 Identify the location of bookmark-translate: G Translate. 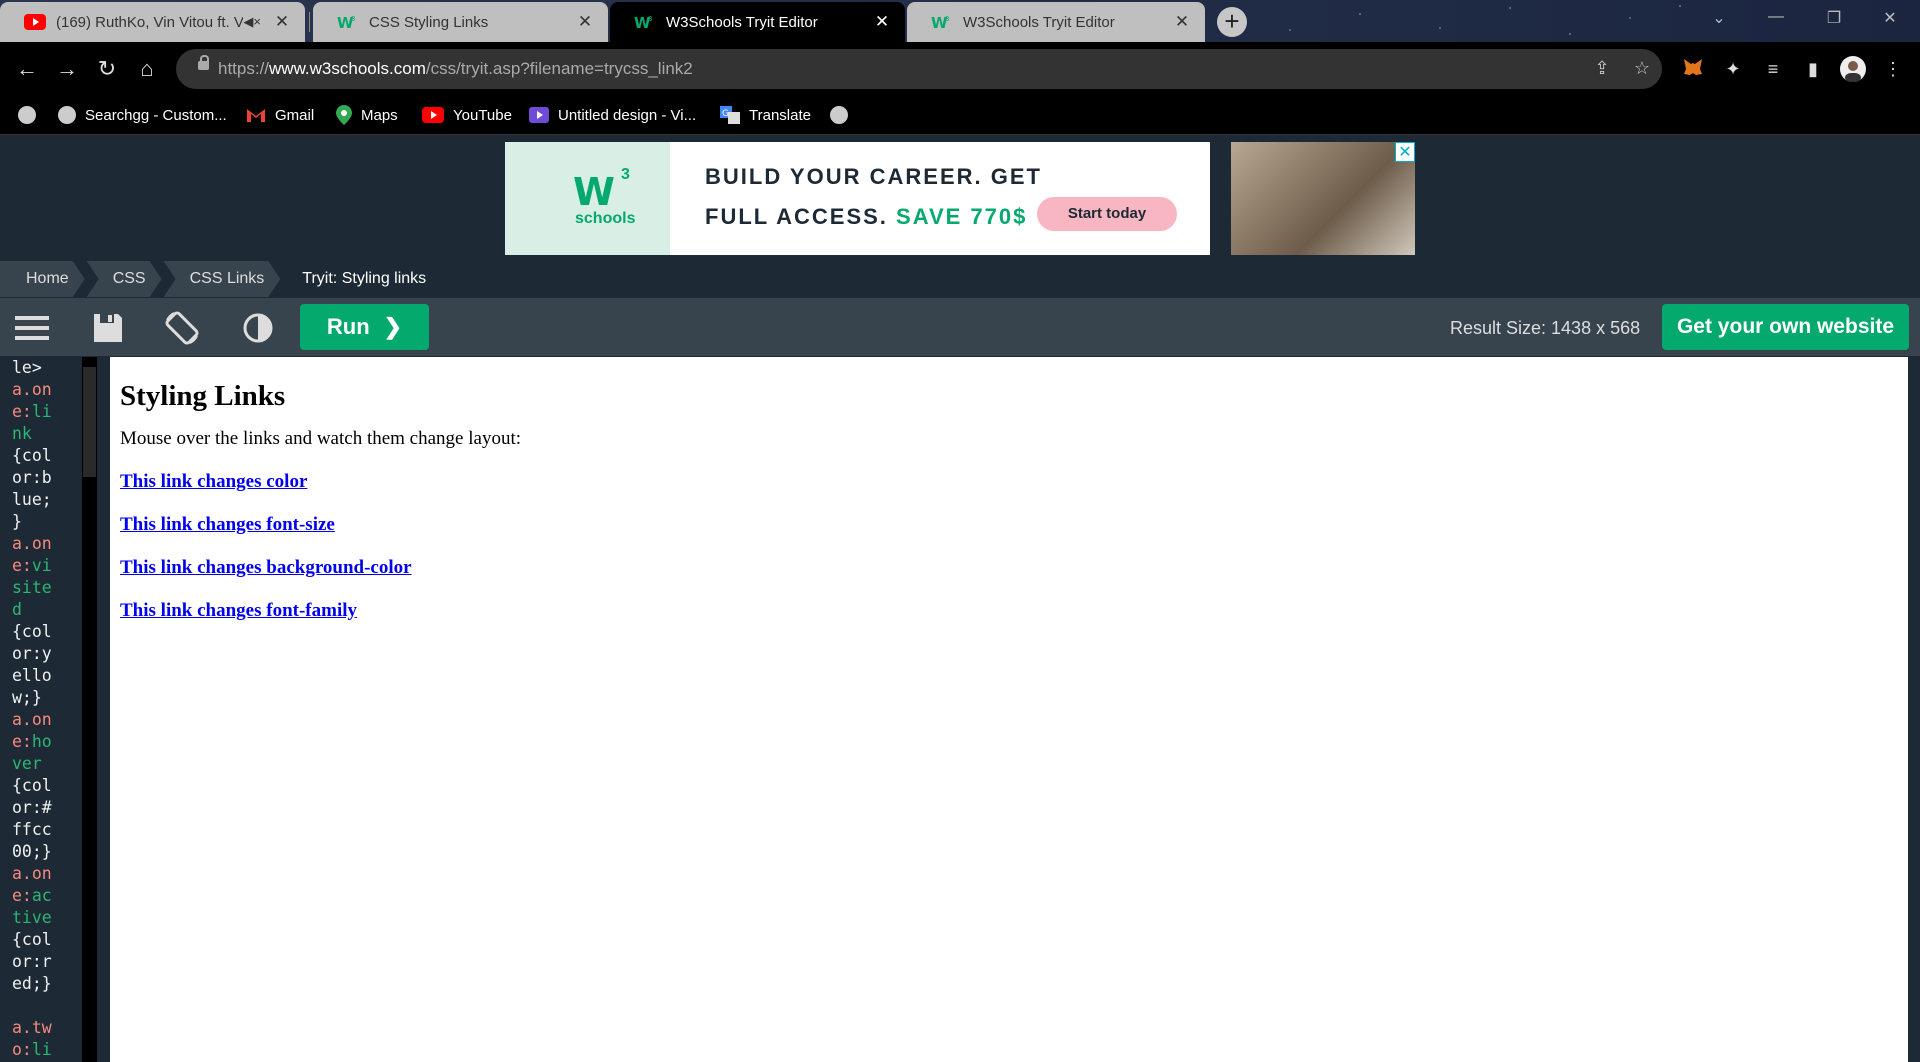
(765, 115).